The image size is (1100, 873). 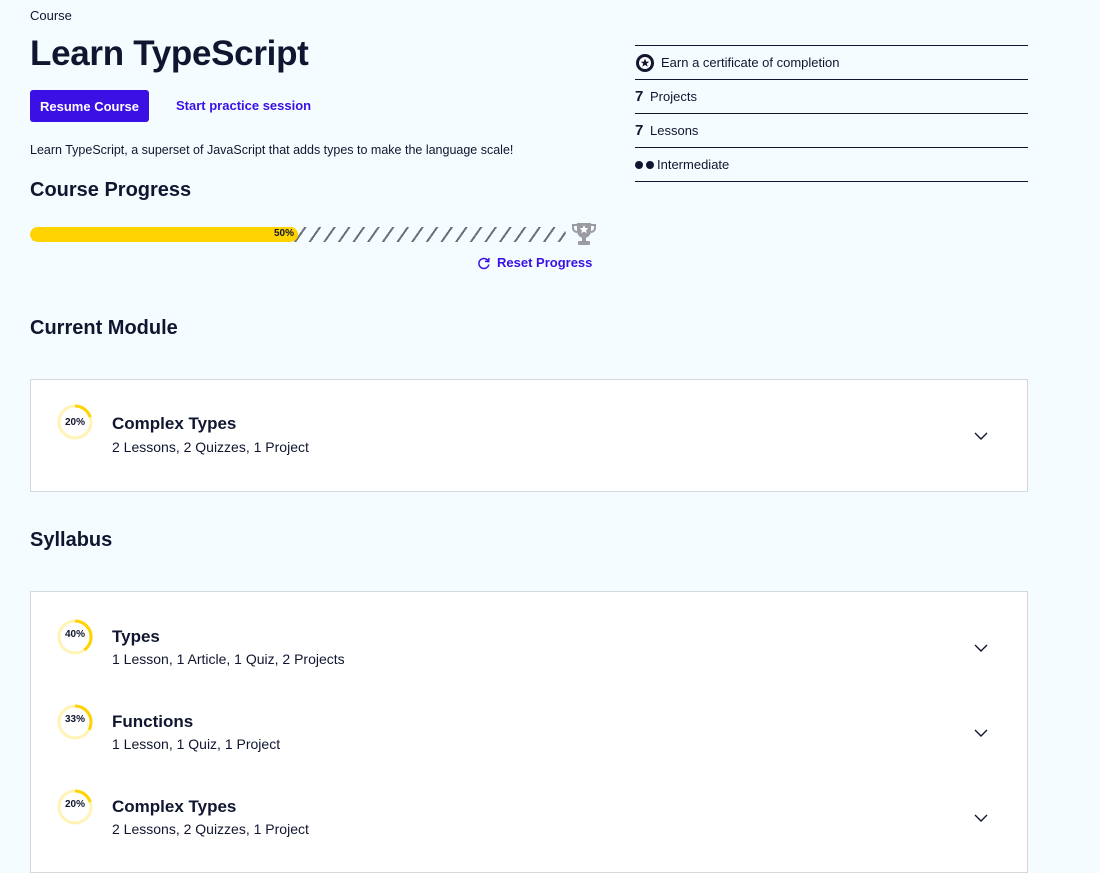 I want to click on reset-progress-label: Reset Progress, so click(x=545, y=262).